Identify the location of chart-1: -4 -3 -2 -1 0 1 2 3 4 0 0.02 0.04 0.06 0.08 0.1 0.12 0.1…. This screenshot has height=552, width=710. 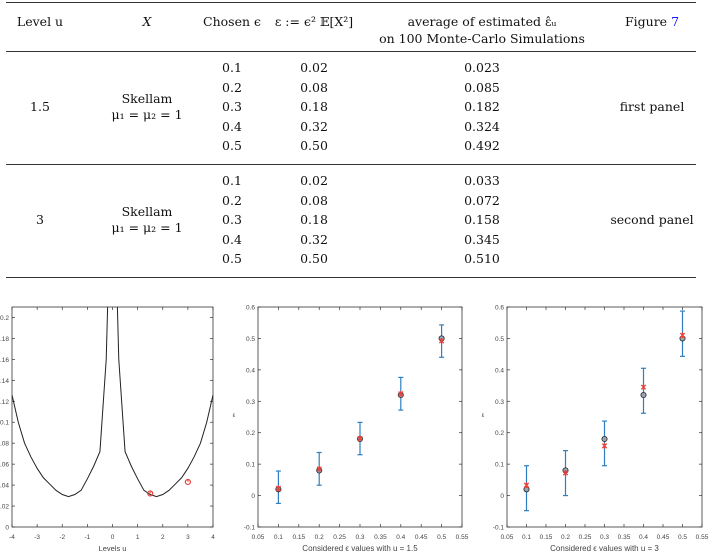
(107, 429).